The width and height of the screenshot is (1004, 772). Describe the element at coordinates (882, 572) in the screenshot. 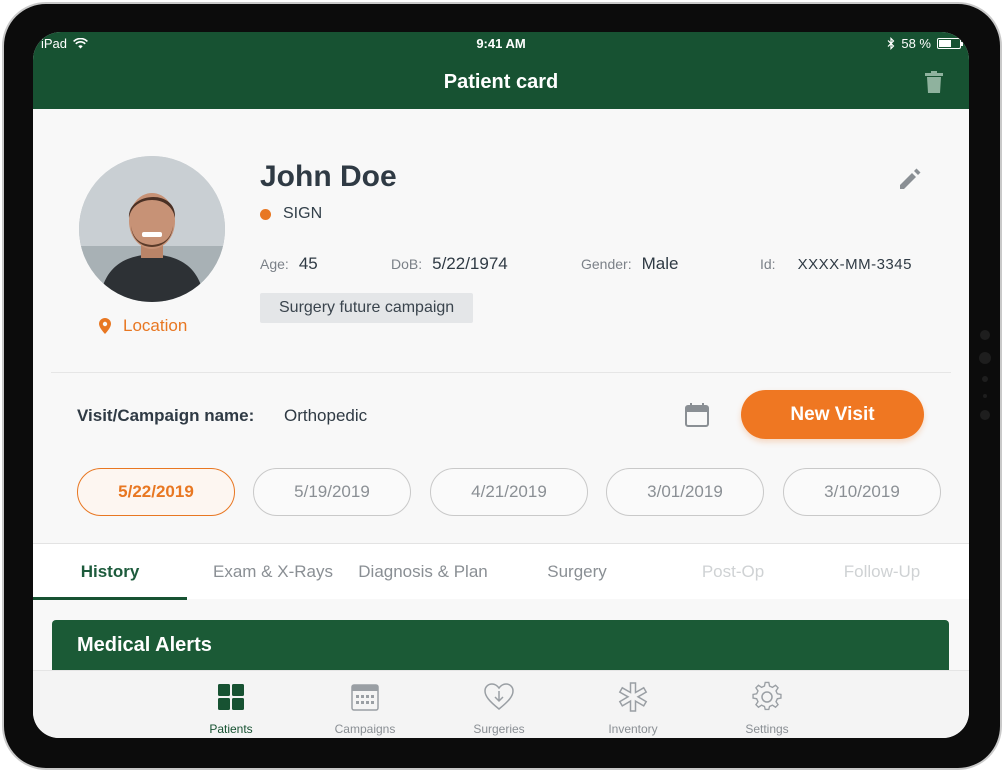

I see `tab-follow-up: Follow-Up` at that location.